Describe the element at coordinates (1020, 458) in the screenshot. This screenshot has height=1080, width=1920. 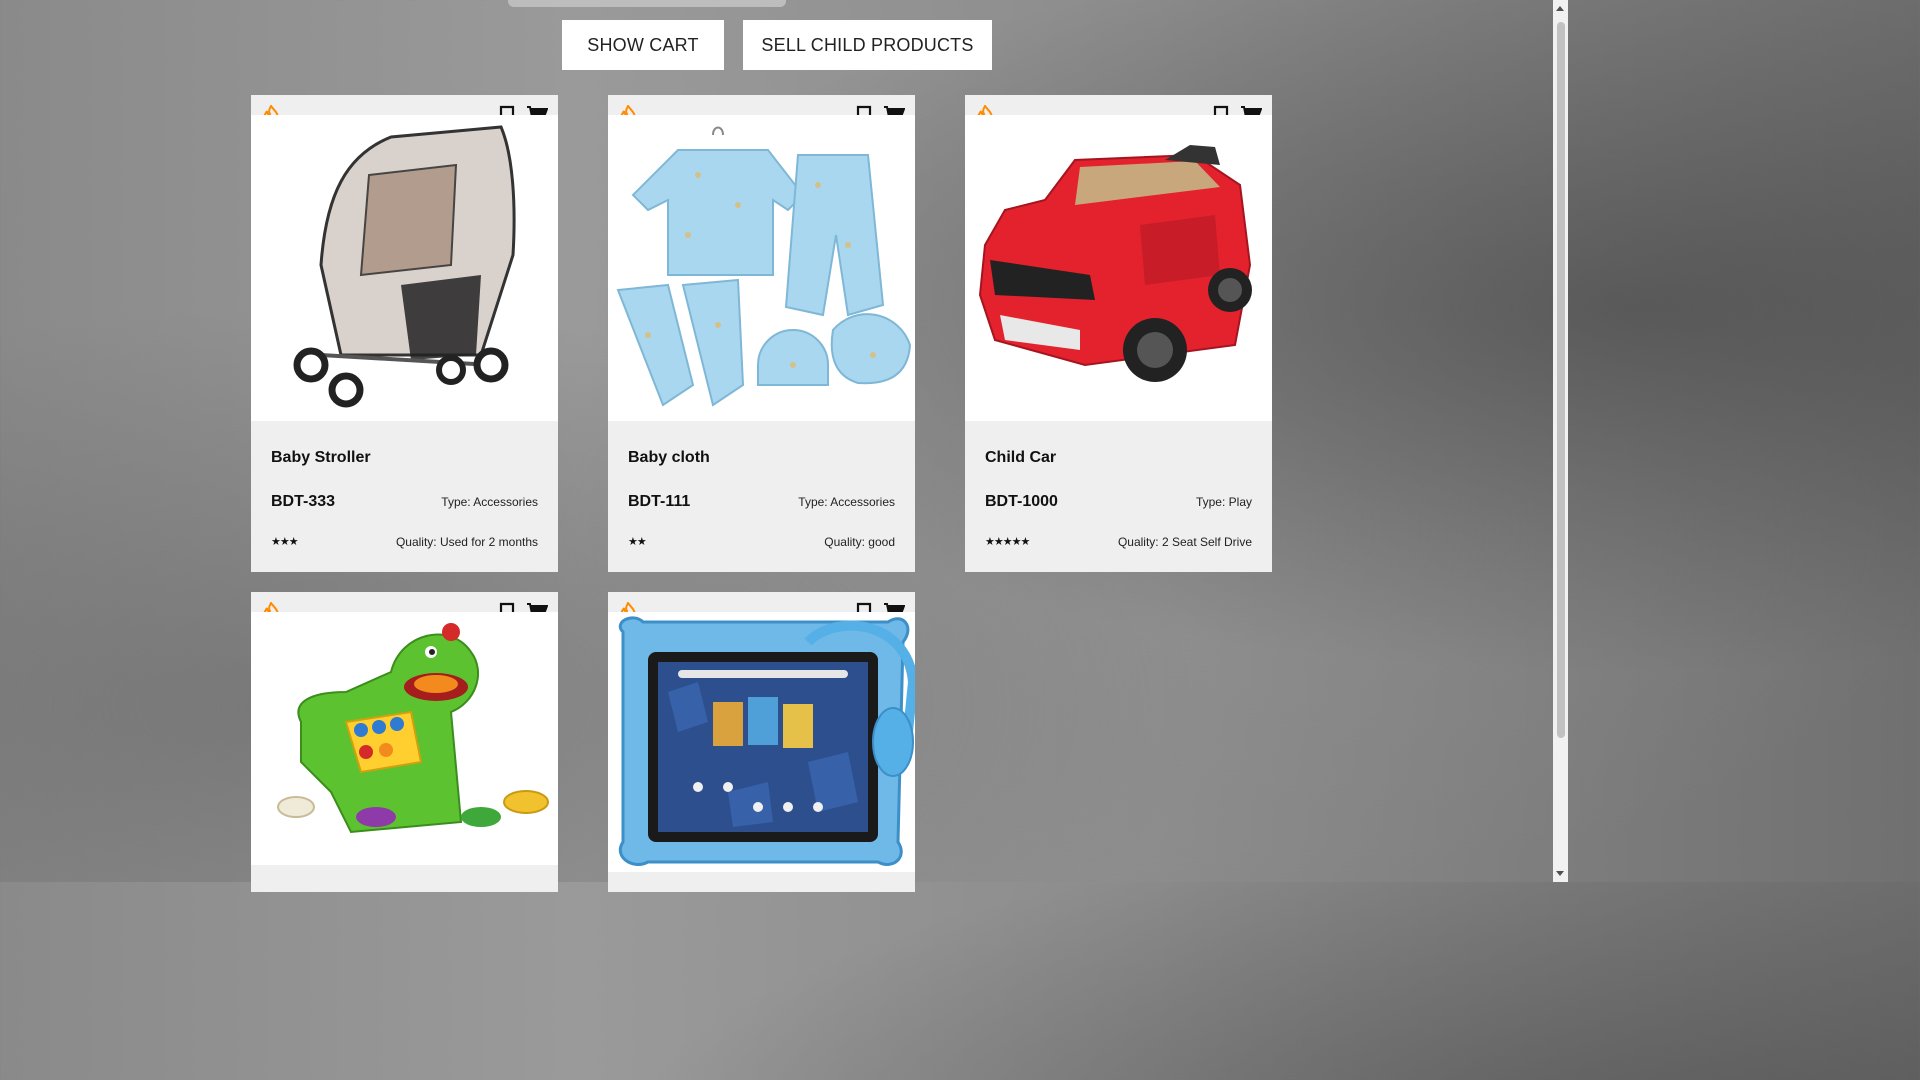
I see `product-name: Child Car` at that location.